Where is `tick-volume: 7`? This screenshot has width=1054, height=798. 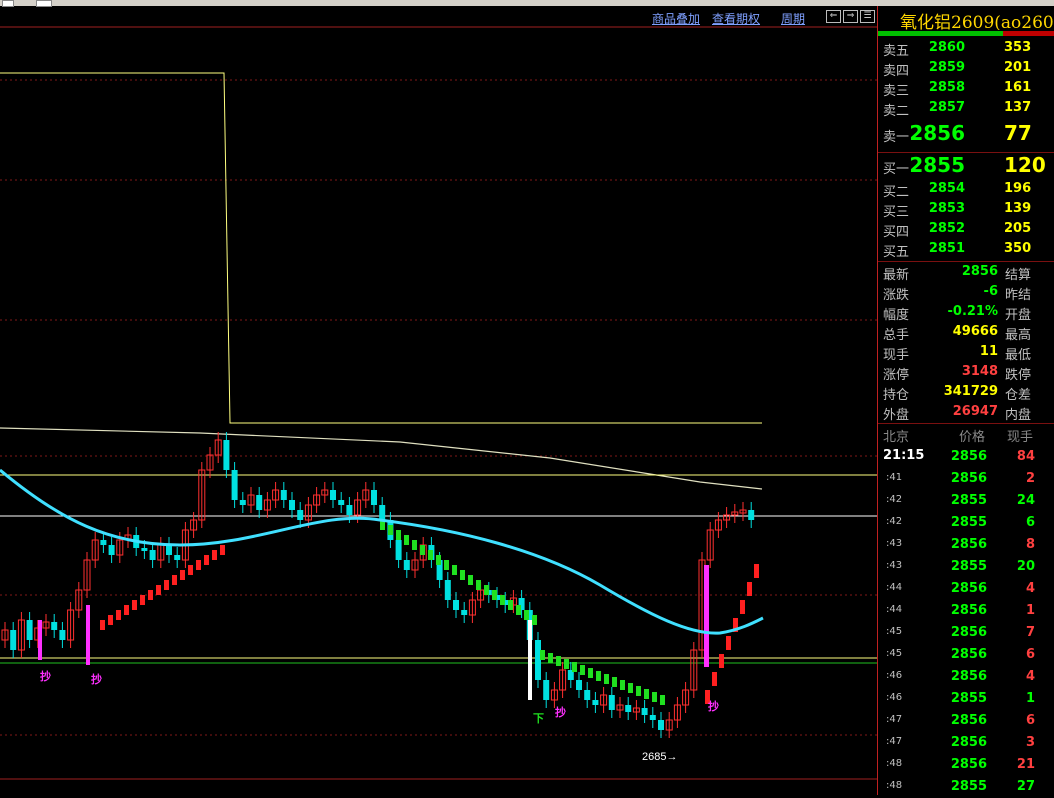
tick-volume: 7 is located at coordinates (1030, 632).